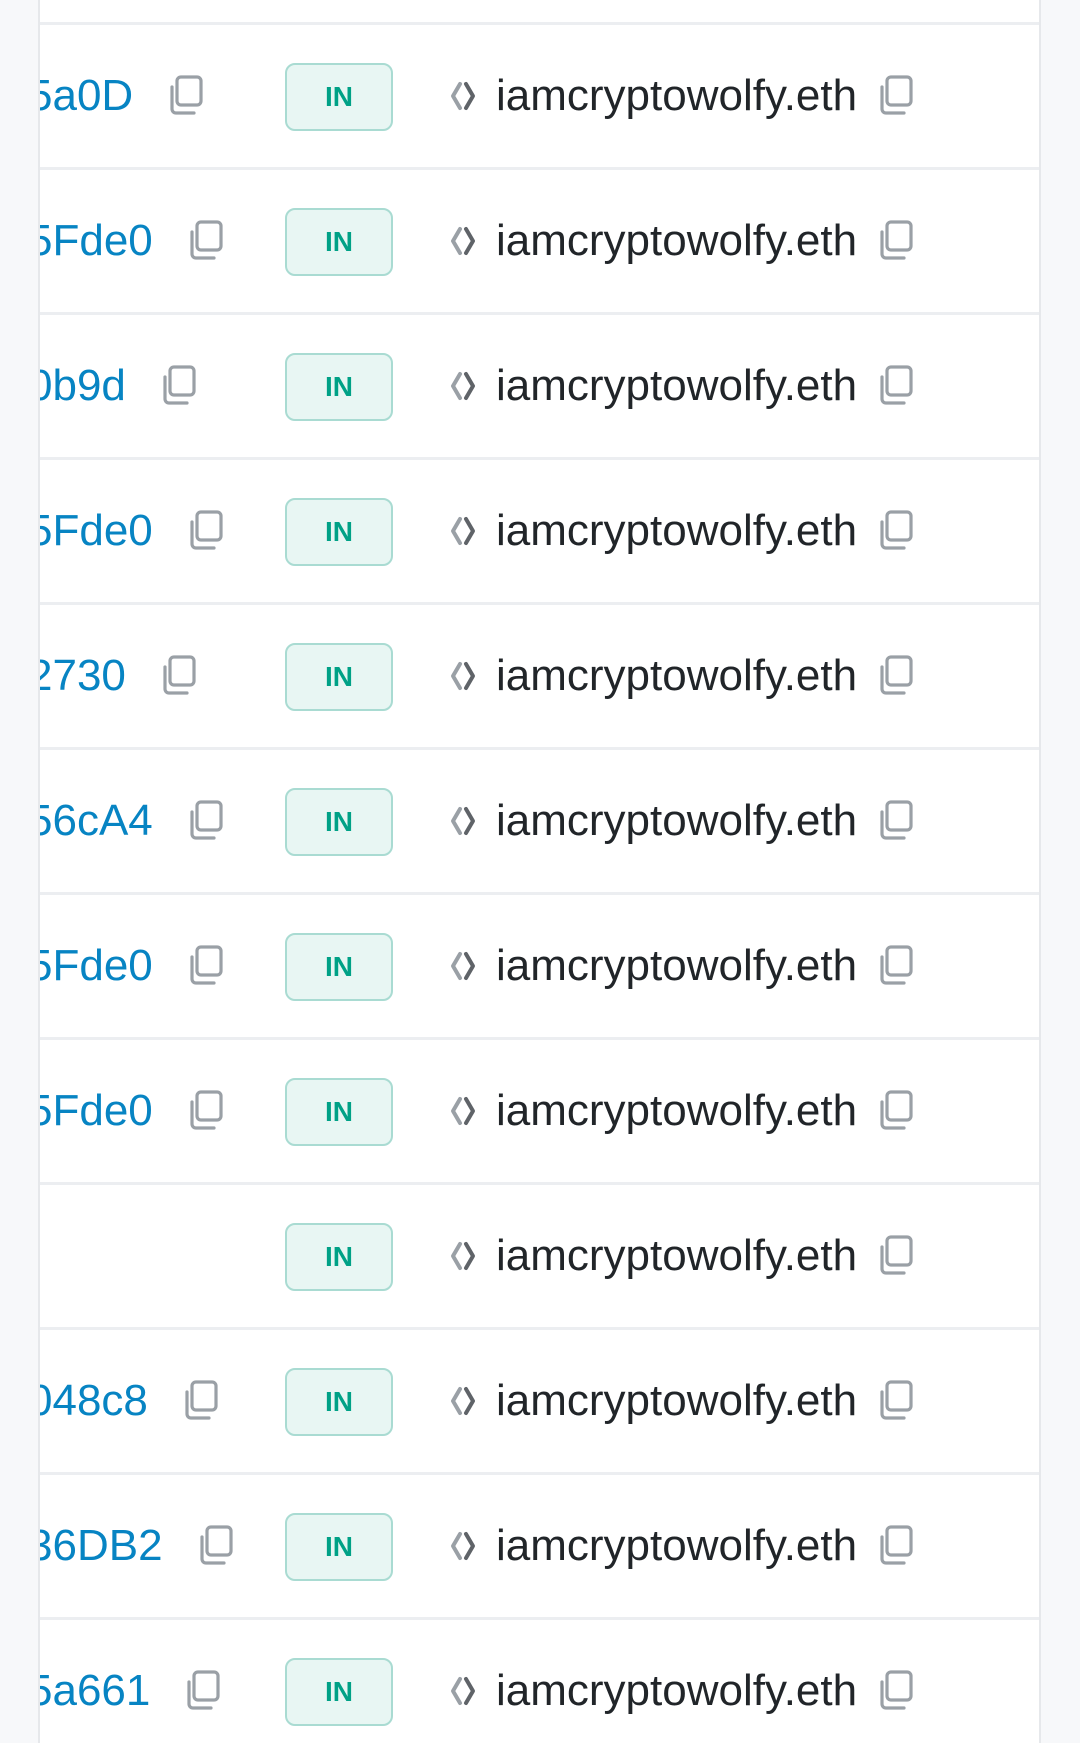  What do you see at coordinates (94, 1401) in the screenshot?
I see `tx-hash-link: 048c8` at bounding box center [94, 1401].